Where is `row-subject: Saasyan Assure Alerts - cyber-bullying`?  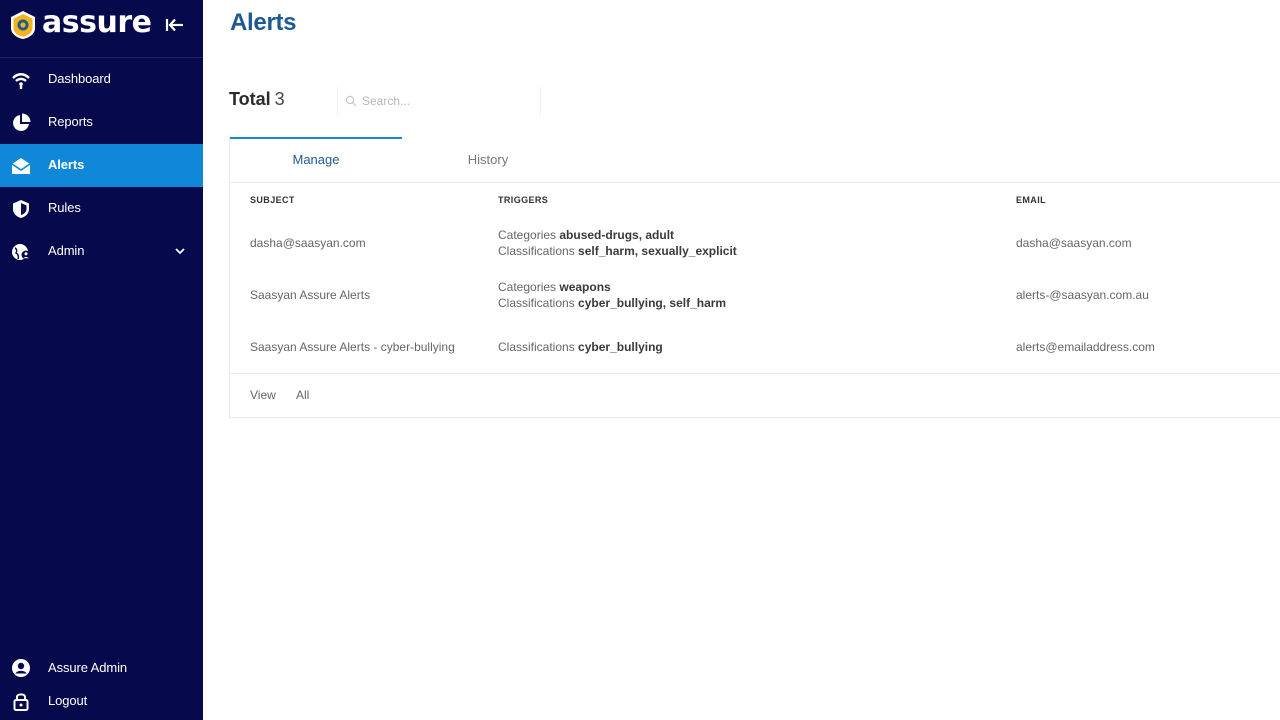
row-subject: Saasyan Assure Alerts - cyber-bullying is located at coordinates (352, 347).